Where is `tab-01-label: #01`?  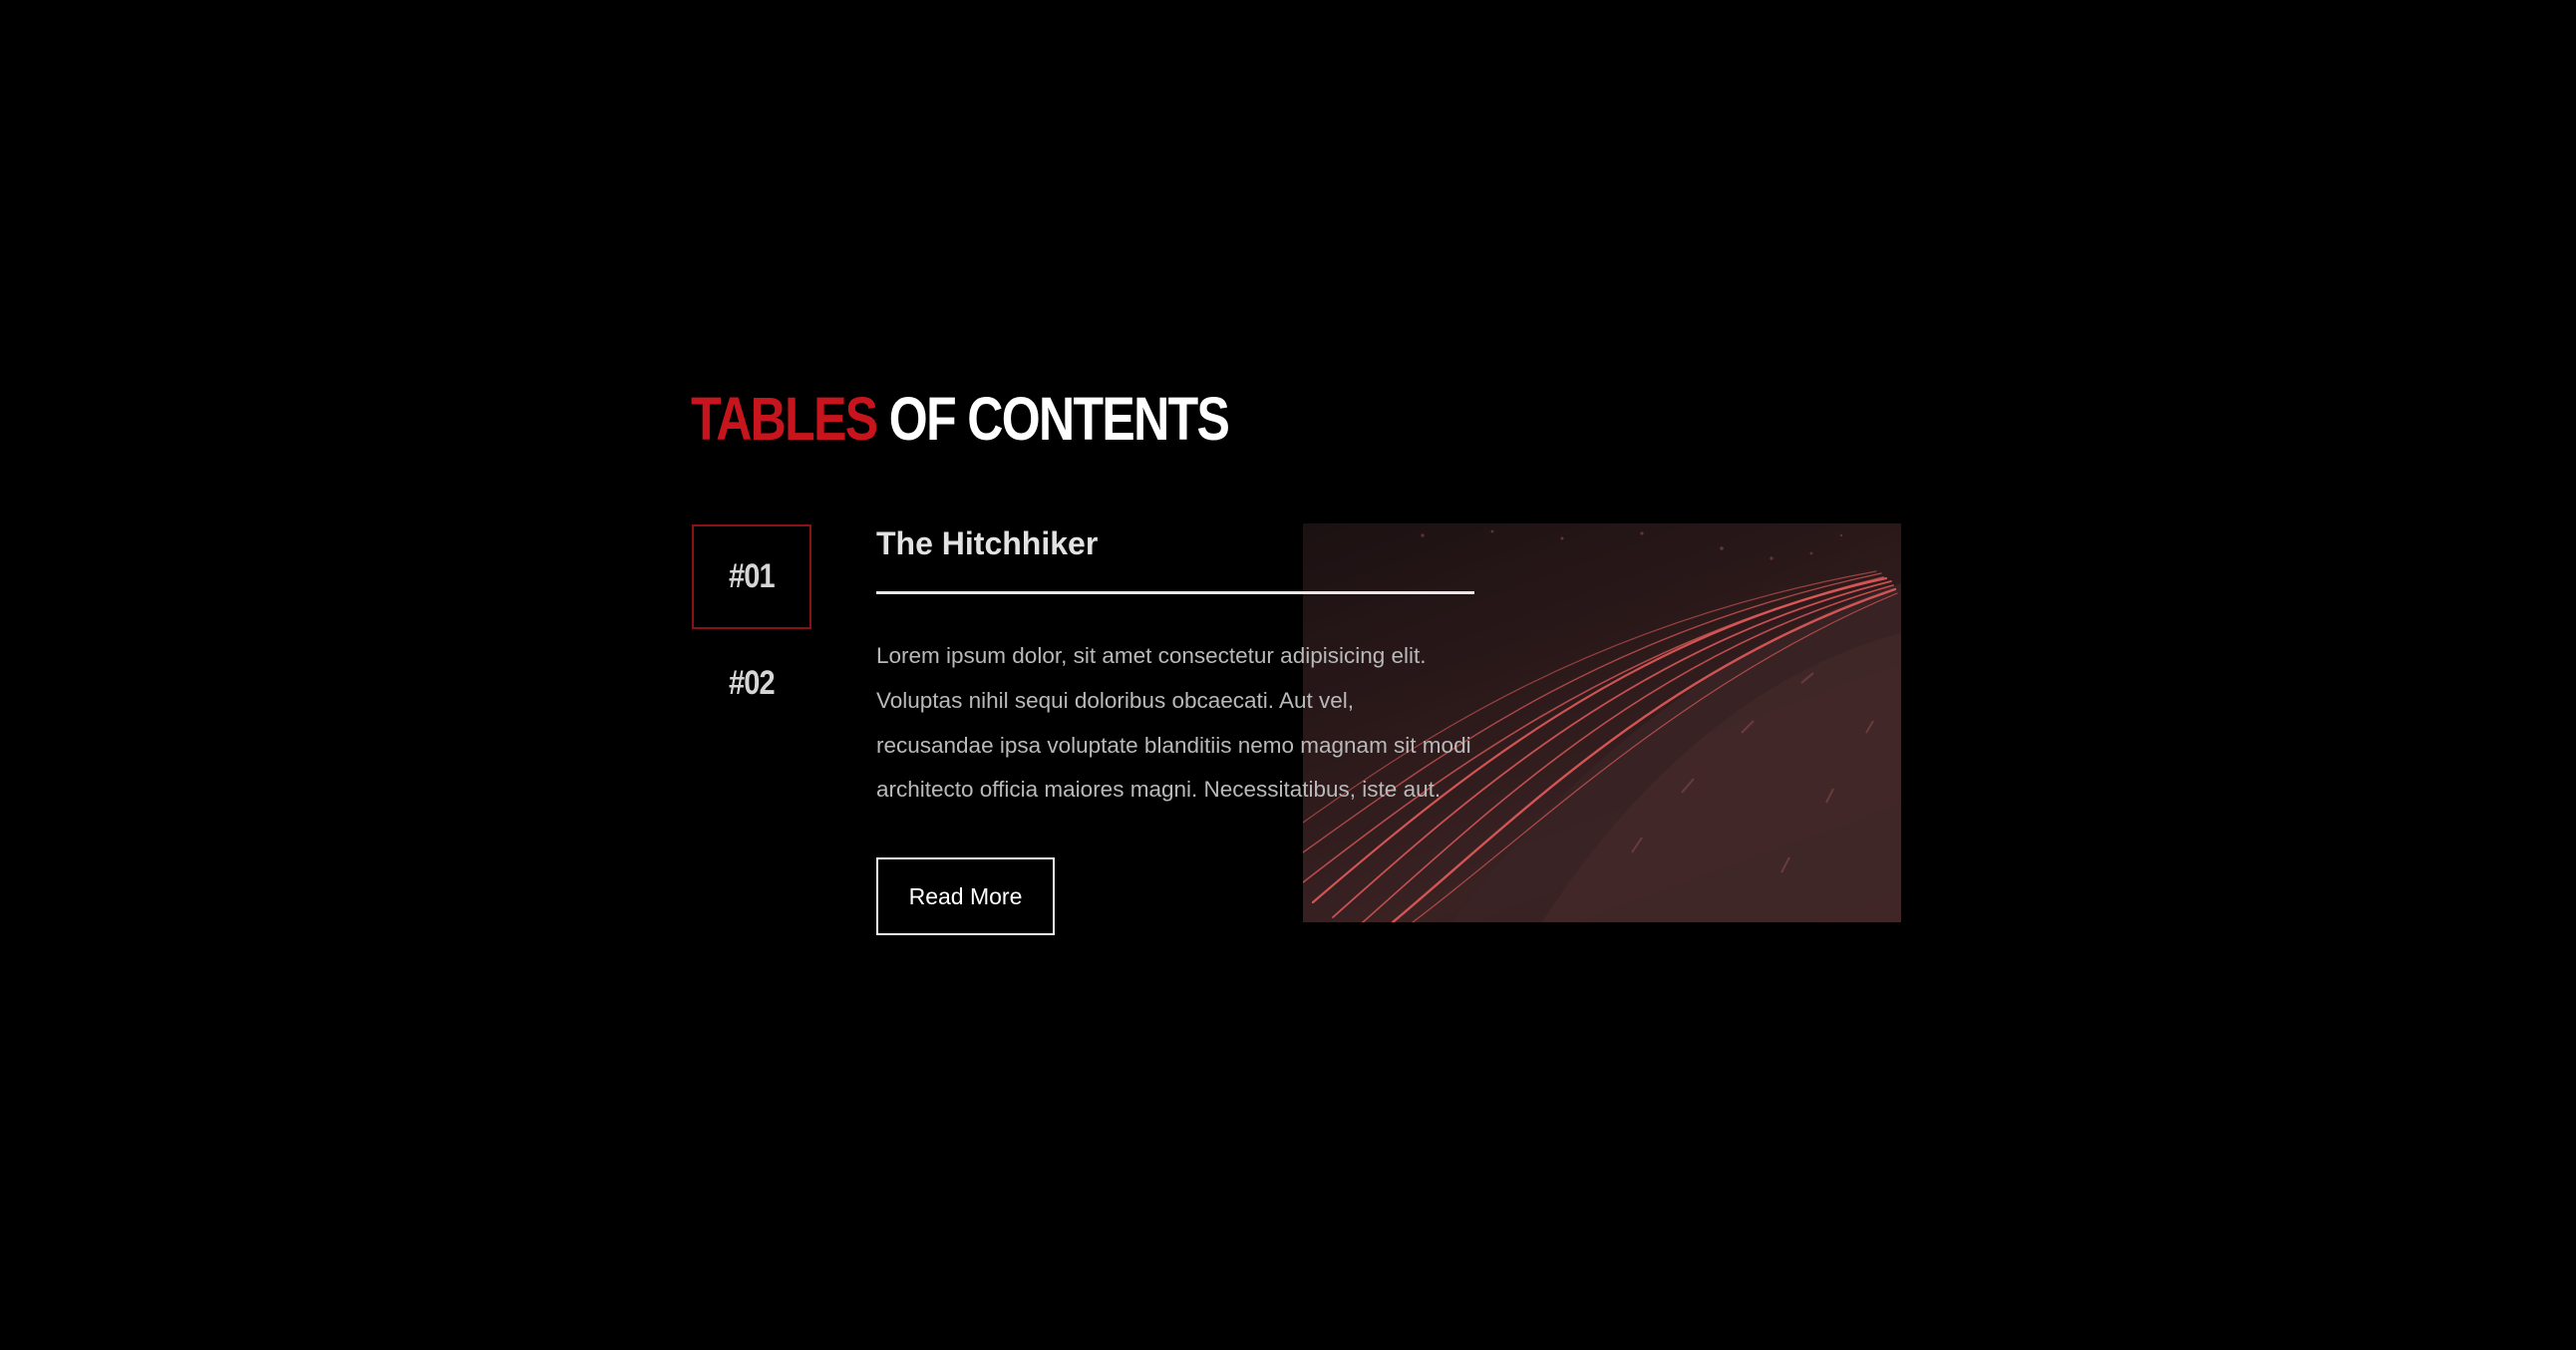 tab-01-label: #01 is located at coordinates (752, 576).